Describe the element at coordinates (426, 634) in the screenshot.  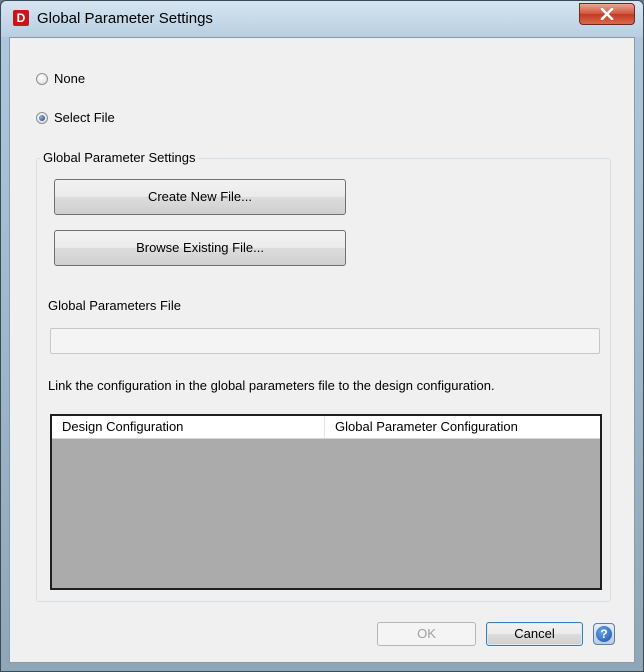
I see `ok-button: OK` at that location.